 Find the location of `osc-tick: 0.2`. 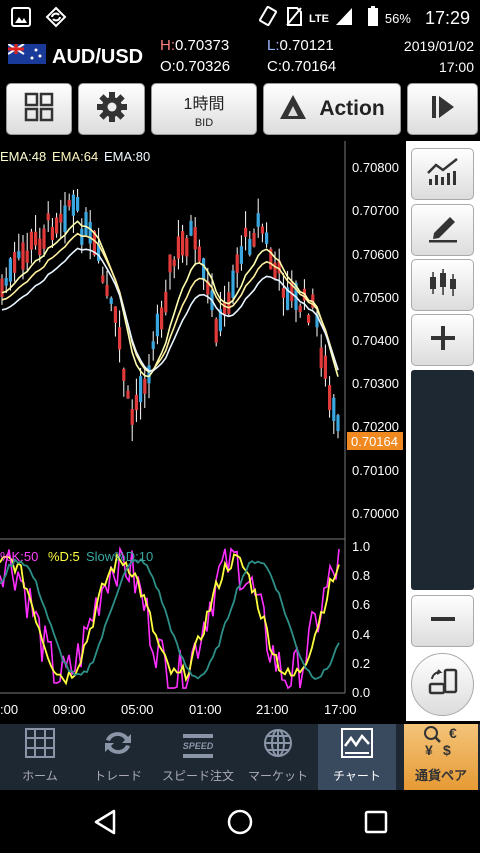

osc-tick: 0.2 is located at coordinates (361, 663).